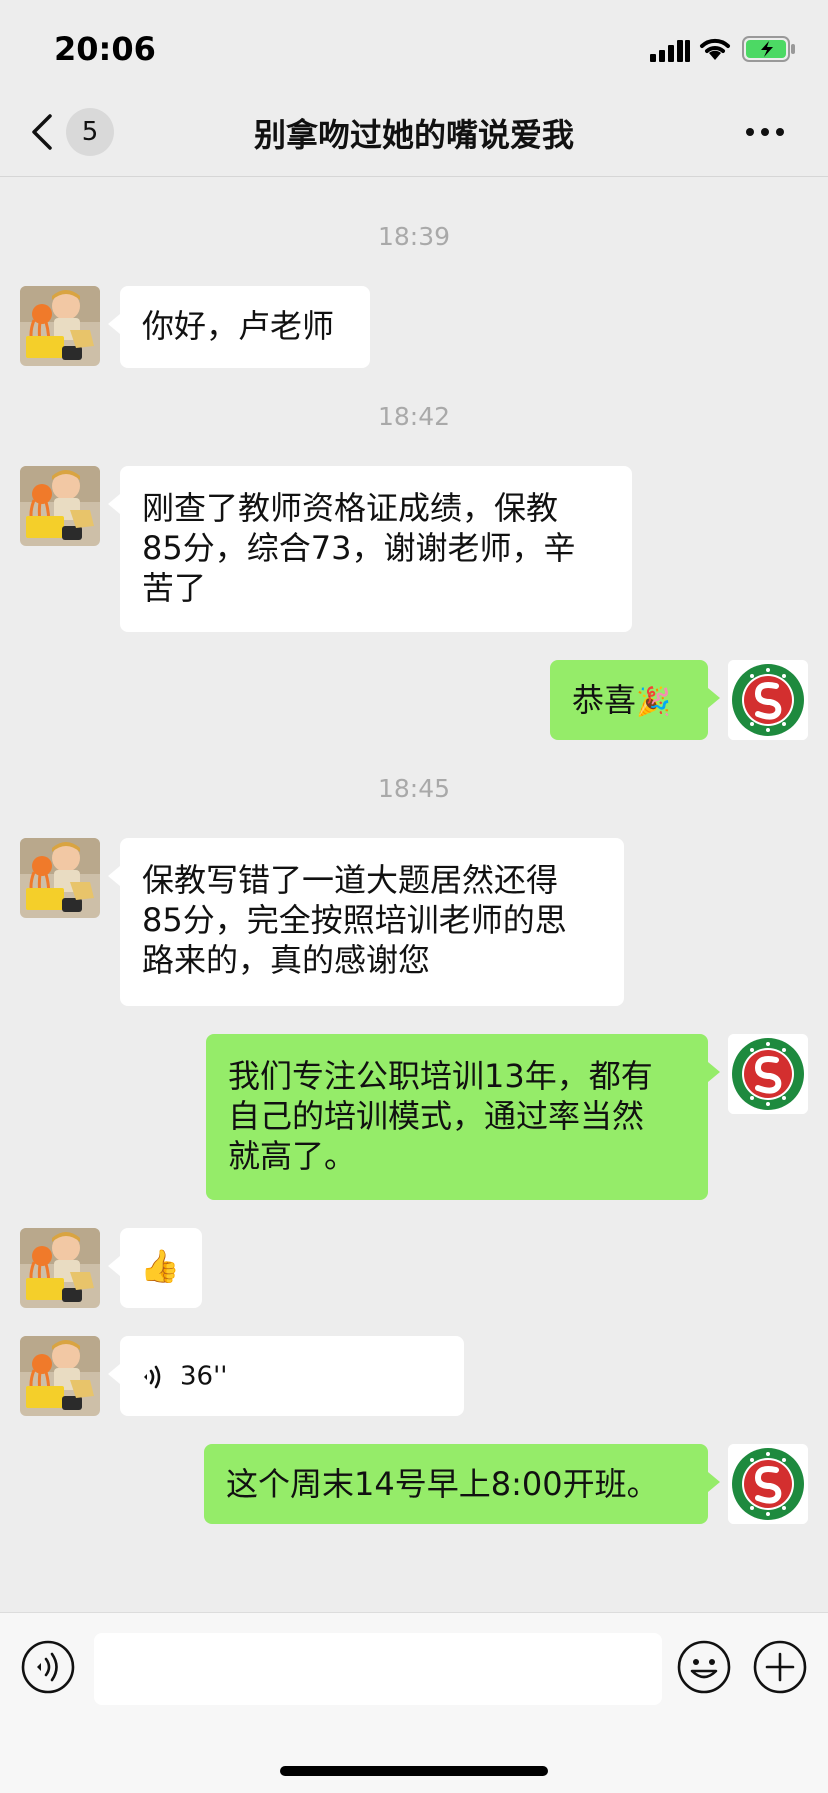 The width and height of the screenshot is (828, 1793). What do you see at coordinates (105, 49) in the screenshot?
I see `status-time: 20:06` at bounding box center [105, 49].